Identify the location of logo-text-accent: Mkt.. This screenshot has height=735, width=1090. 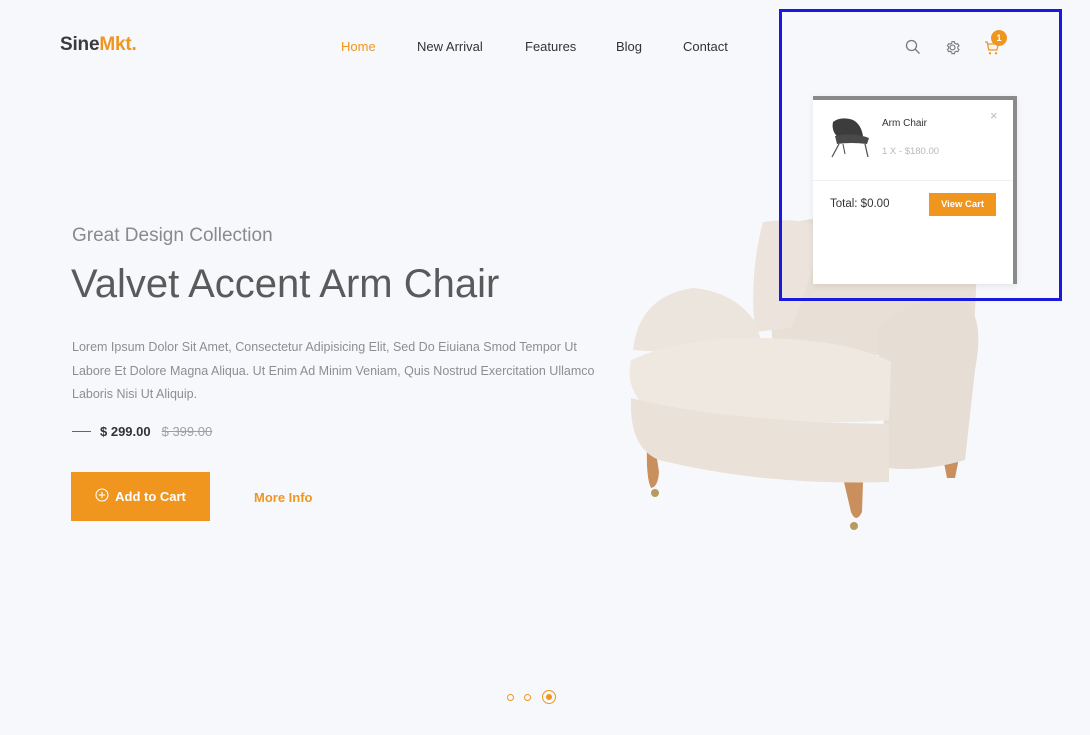
(118, 44).